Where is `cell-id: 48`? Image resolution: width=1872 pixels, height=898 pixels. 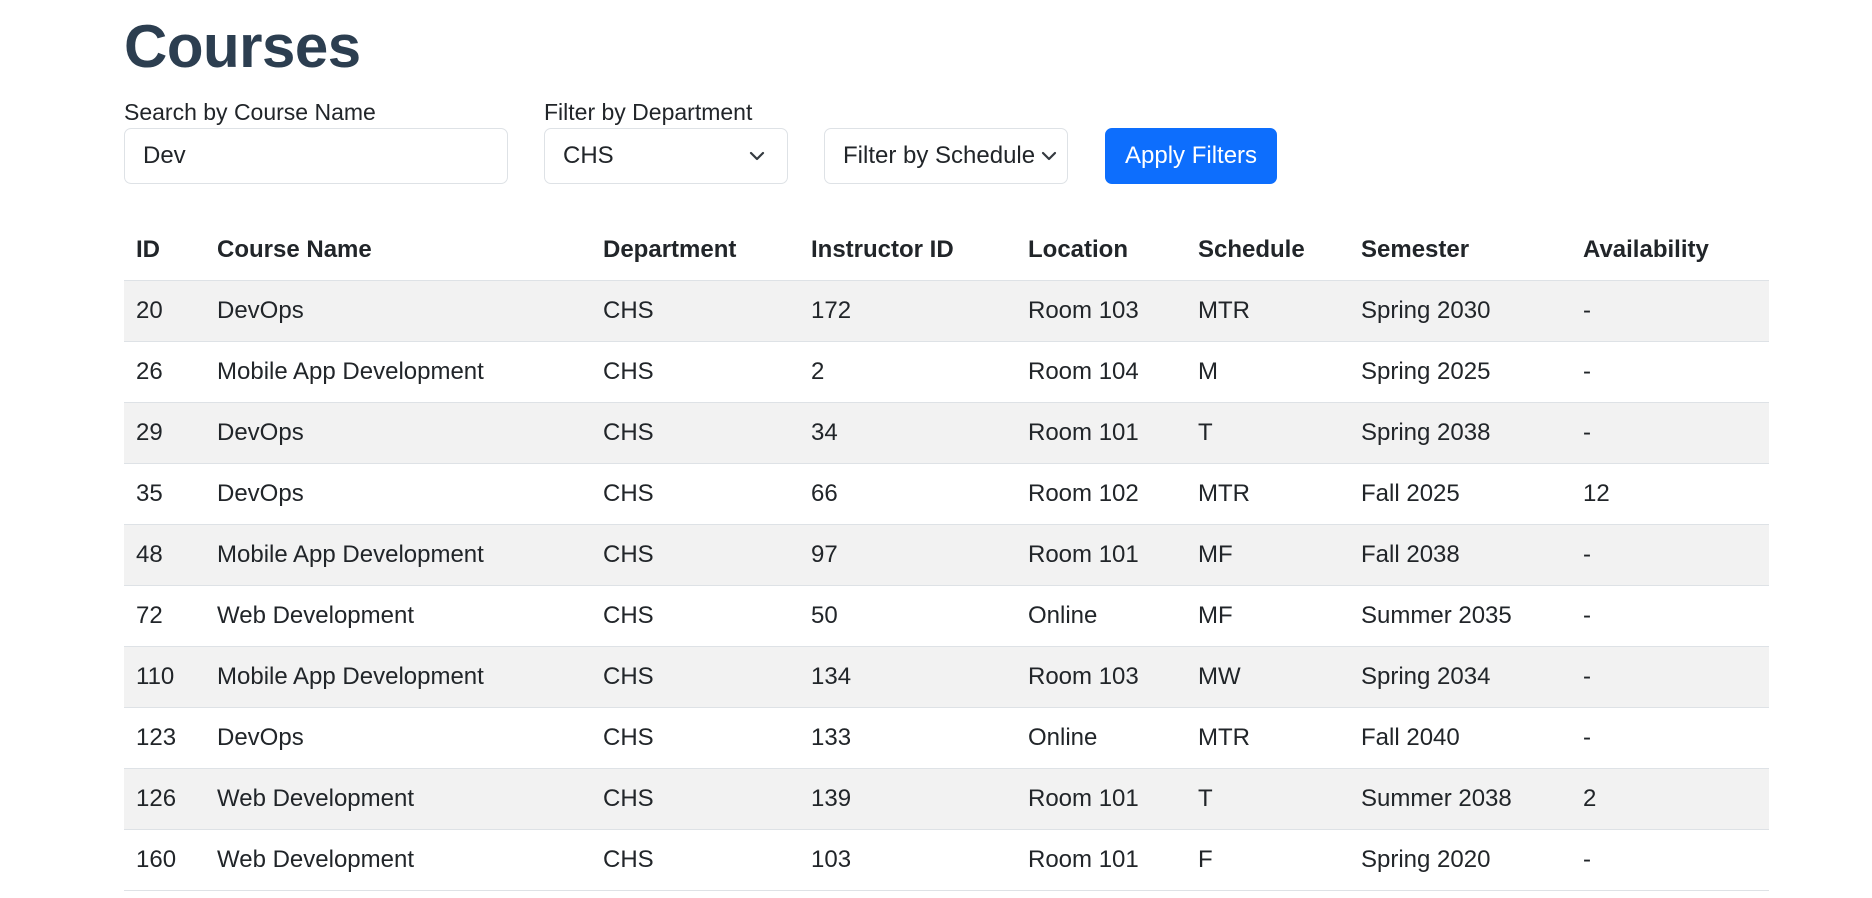 cell-id: 48 is located at coordinates (164, 555).